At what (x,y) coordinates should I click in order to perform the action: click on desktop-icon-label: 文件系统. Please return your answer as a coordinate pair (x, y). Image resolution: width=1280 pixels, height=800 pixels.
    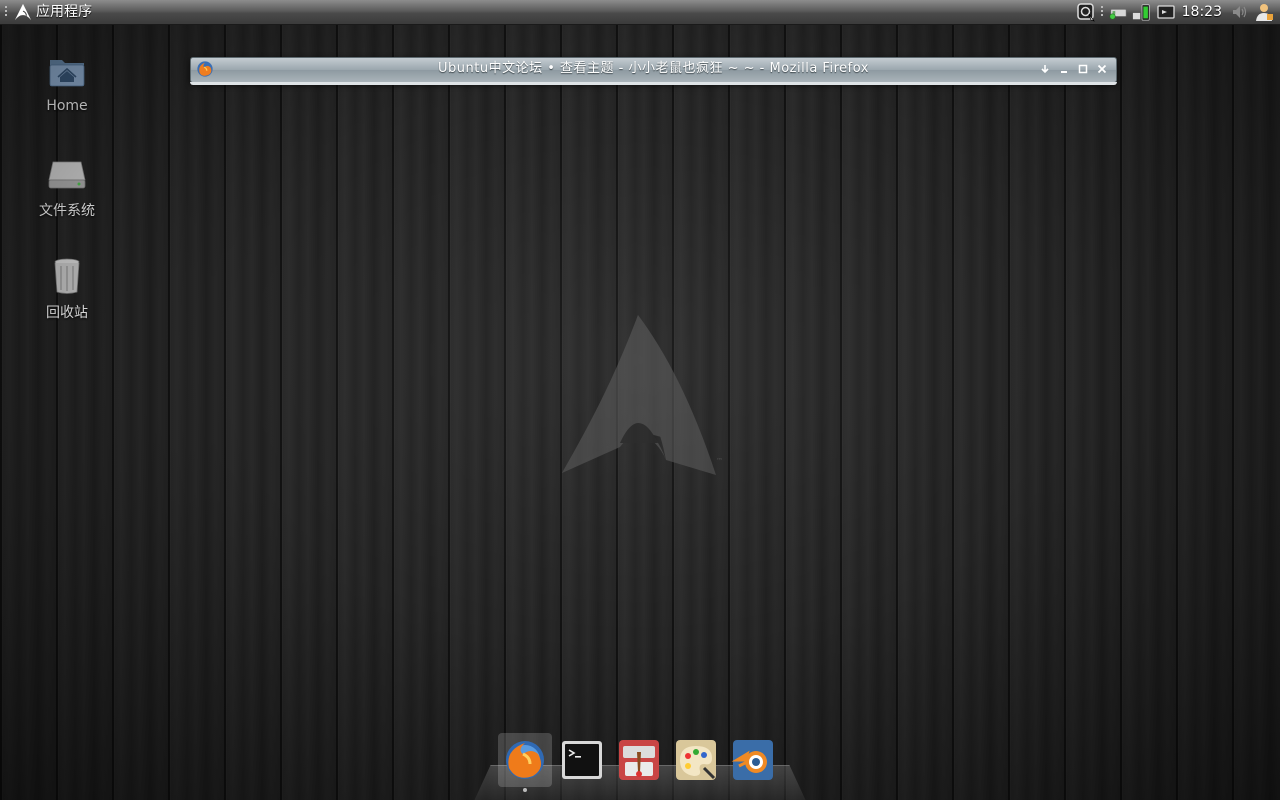
    Looking at the image, I should click on (67, 211).